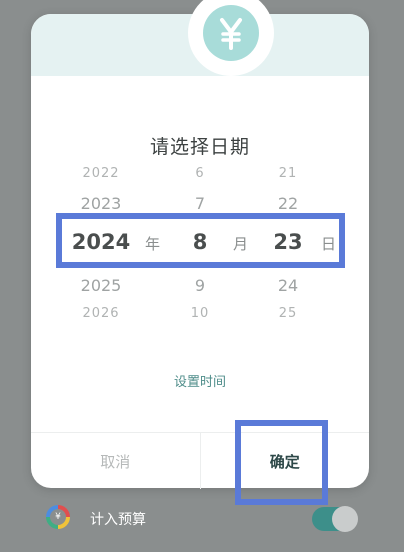 The image size is (404, 552). What do you see at coordinates (101, 173) in the screenshot?
I see `year-option: 2022` at bounding box center [101, 173].